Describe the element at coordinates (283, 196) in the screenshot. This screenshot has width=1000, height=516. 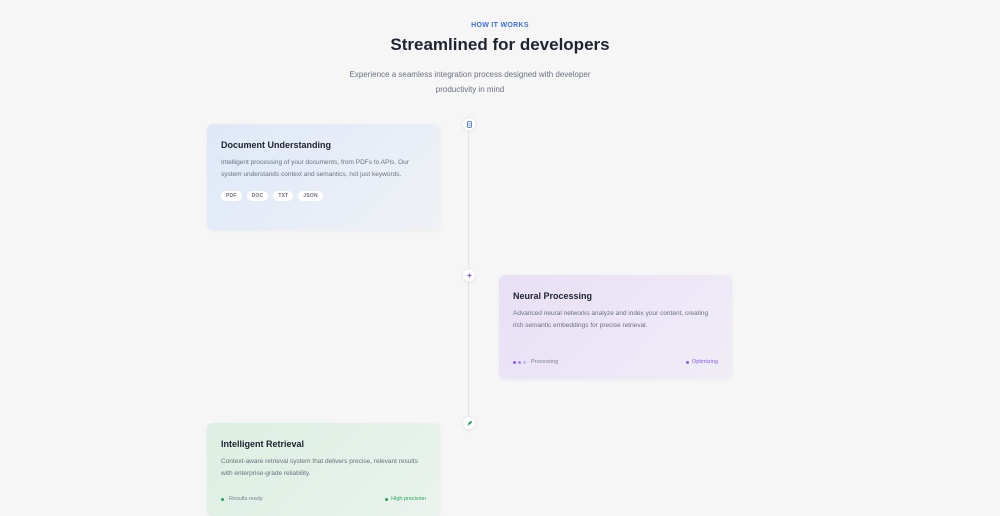
I see `tag-txt: TXT` at that location.